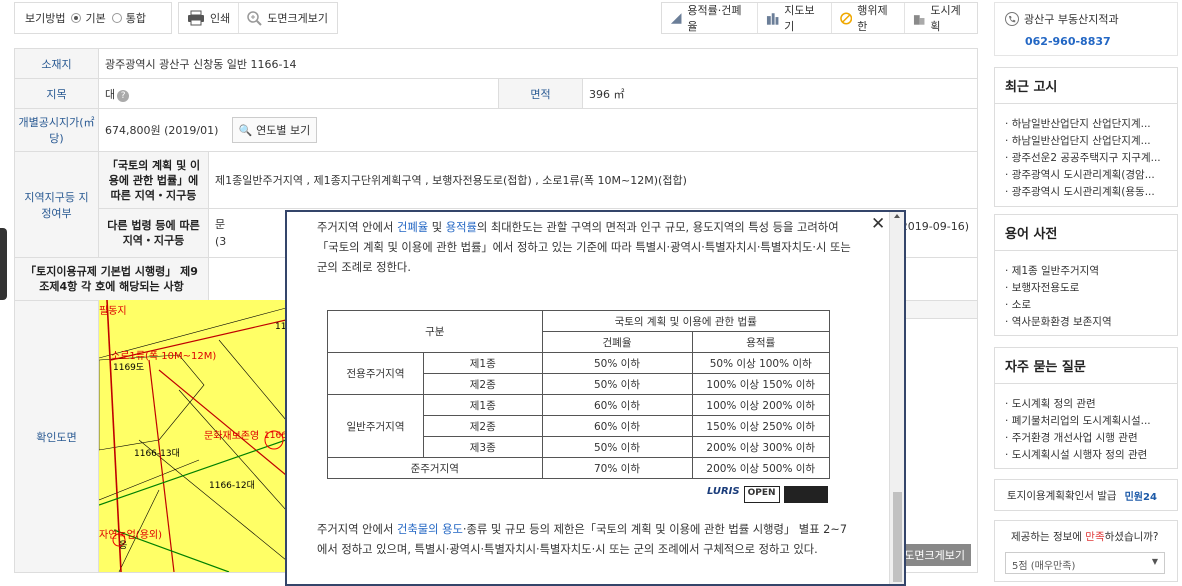  I want to click on print-group: 인쇄 도면크게보기, so click(258, 18).